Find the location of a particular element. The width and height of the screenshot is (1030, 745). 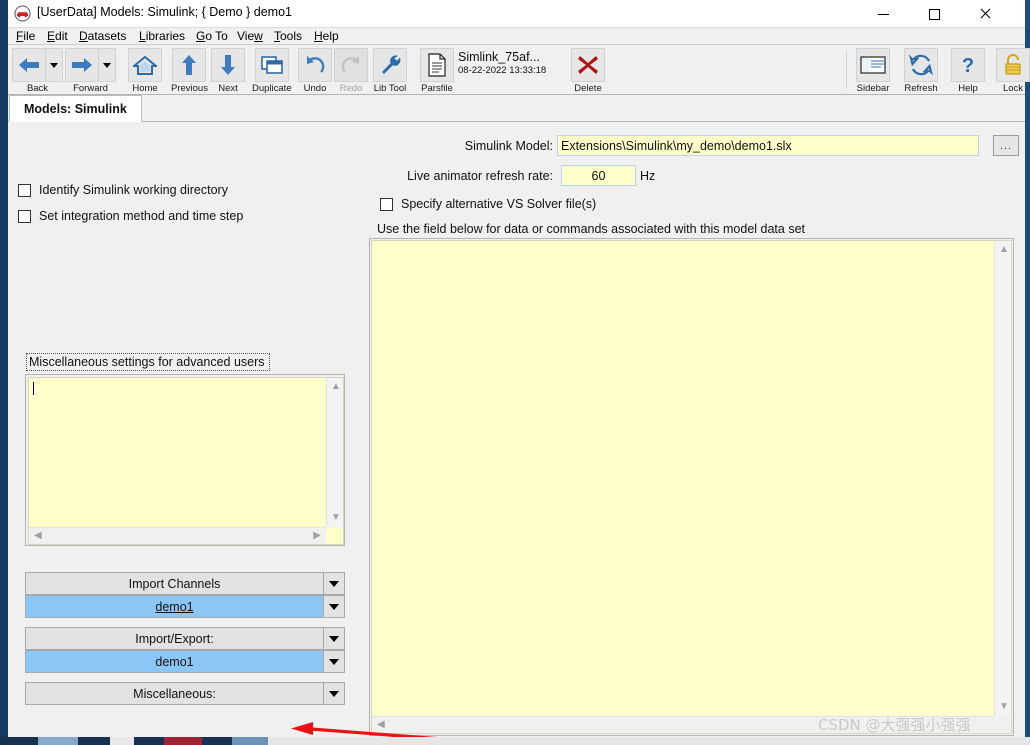

refresh-rate-input: 60 is located at coordinates (598, 175).